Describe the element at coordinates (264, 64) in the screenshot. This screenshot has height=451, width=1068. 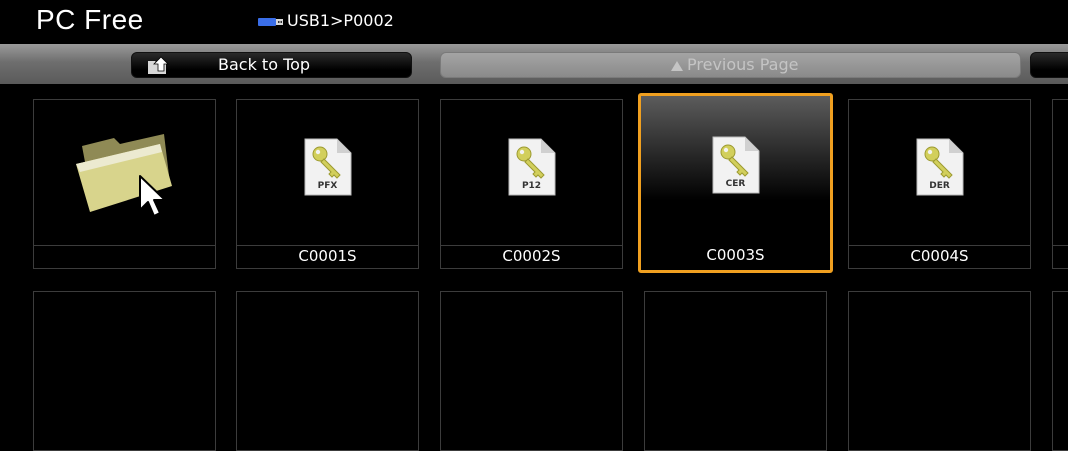
I see `back-to-top-label: Back to Top` at that location.